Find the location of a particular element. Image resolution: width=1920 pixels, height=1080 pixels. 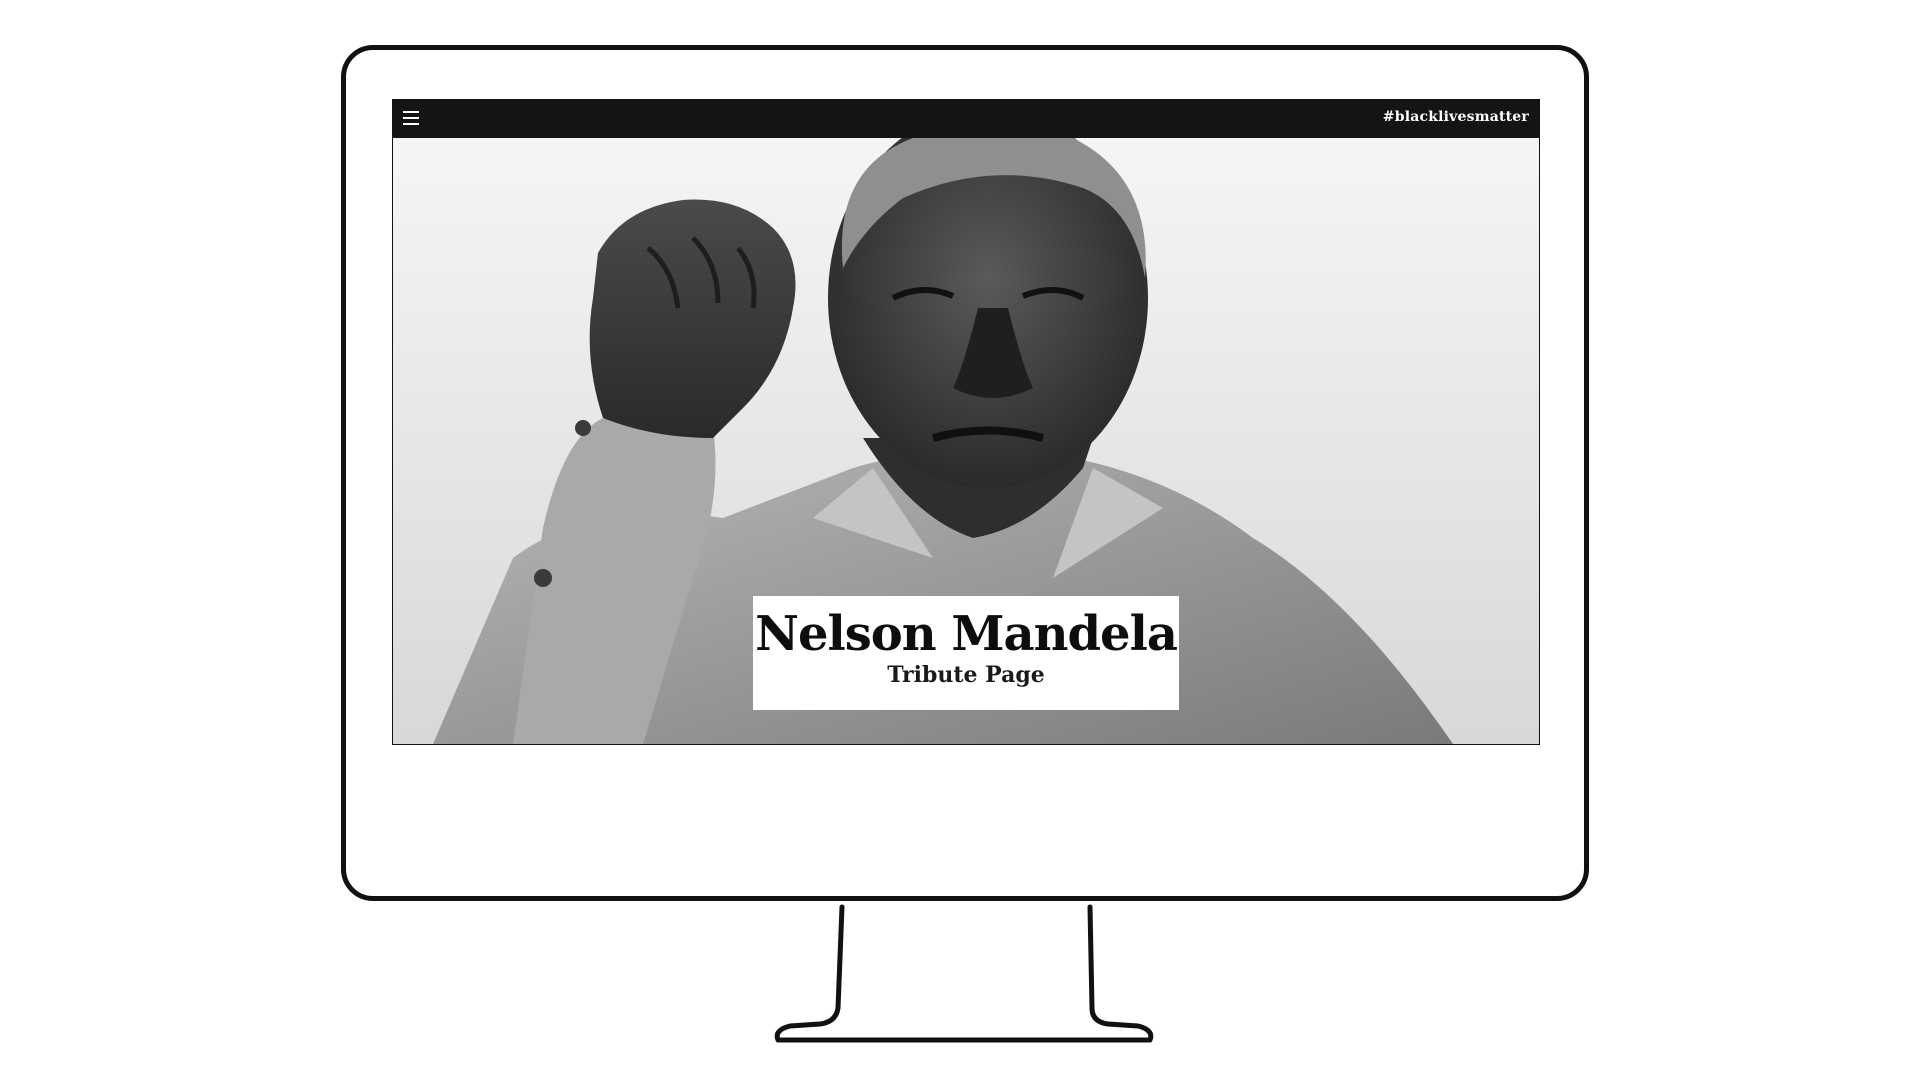

top-navigation-bar: #blacklivesmatter is located at coordinates (966, 119).